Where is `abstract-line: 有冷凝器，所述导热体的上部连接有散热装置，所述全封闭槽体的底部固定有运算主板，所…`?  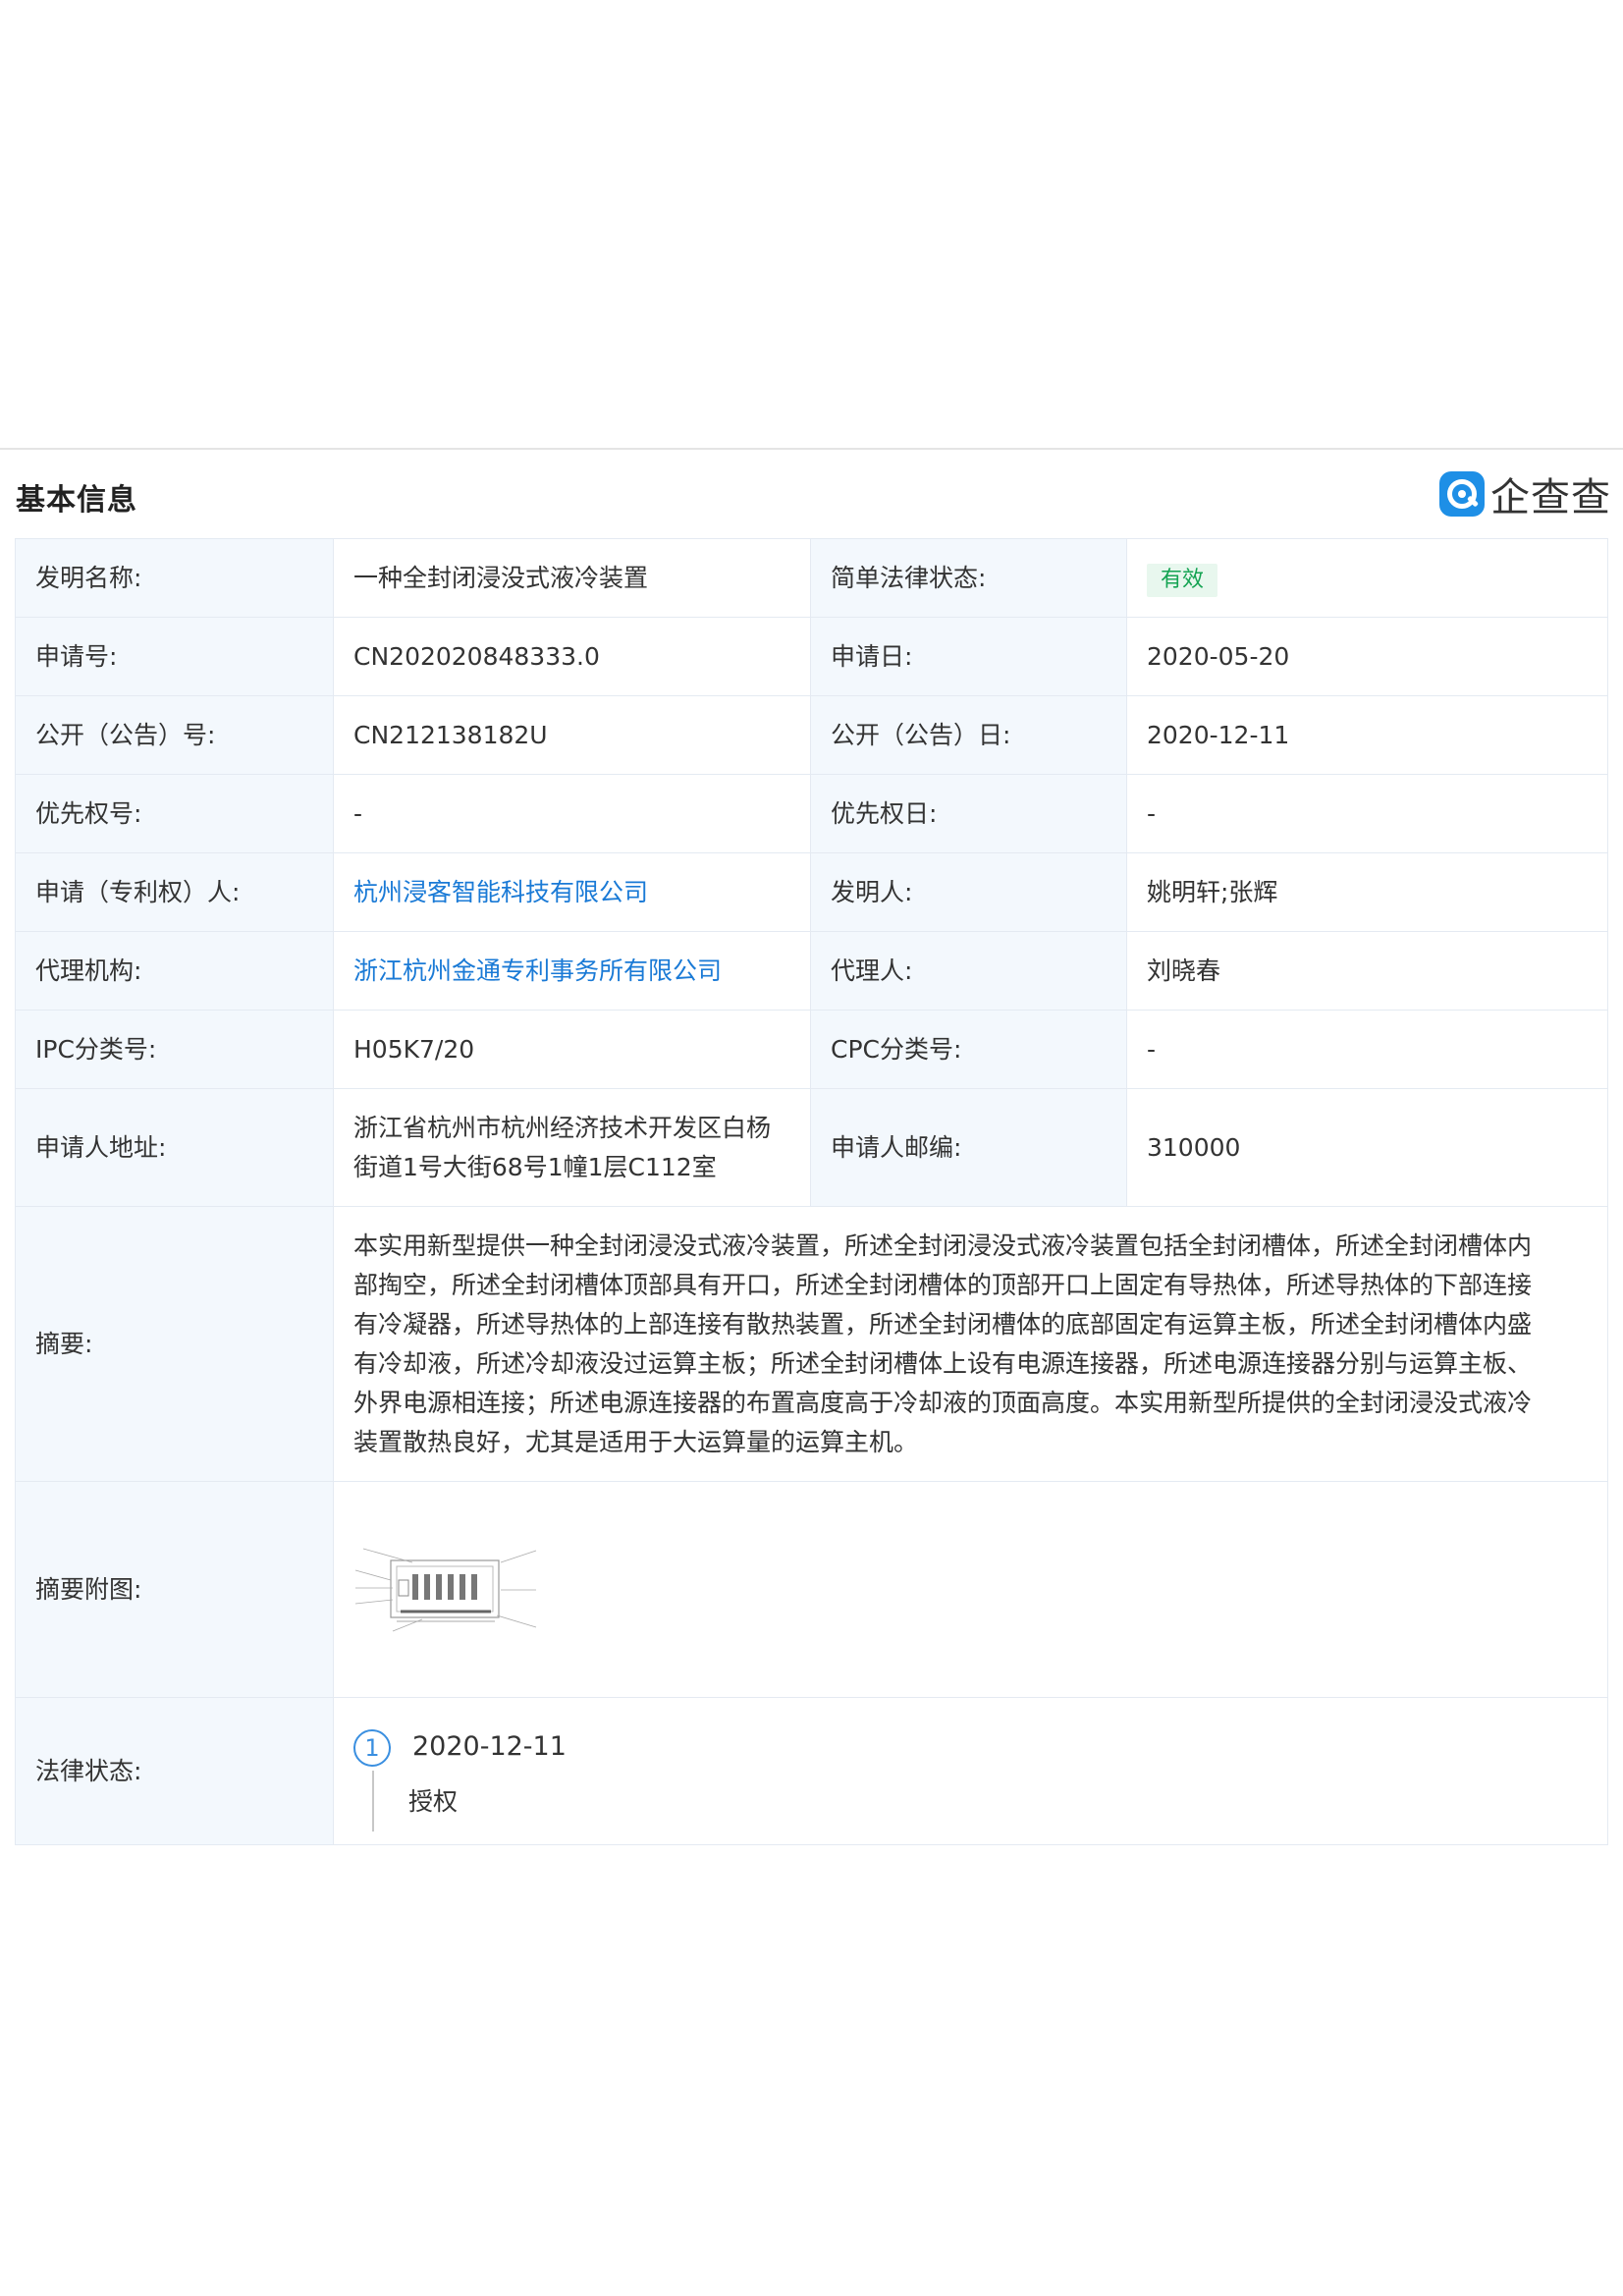
abstract-line: 有冷凝器，所述导热体的上部连接有散热装置，所述全封闭槽体的底部固定有运算主板，所… is located at coordinates (943, 1324).